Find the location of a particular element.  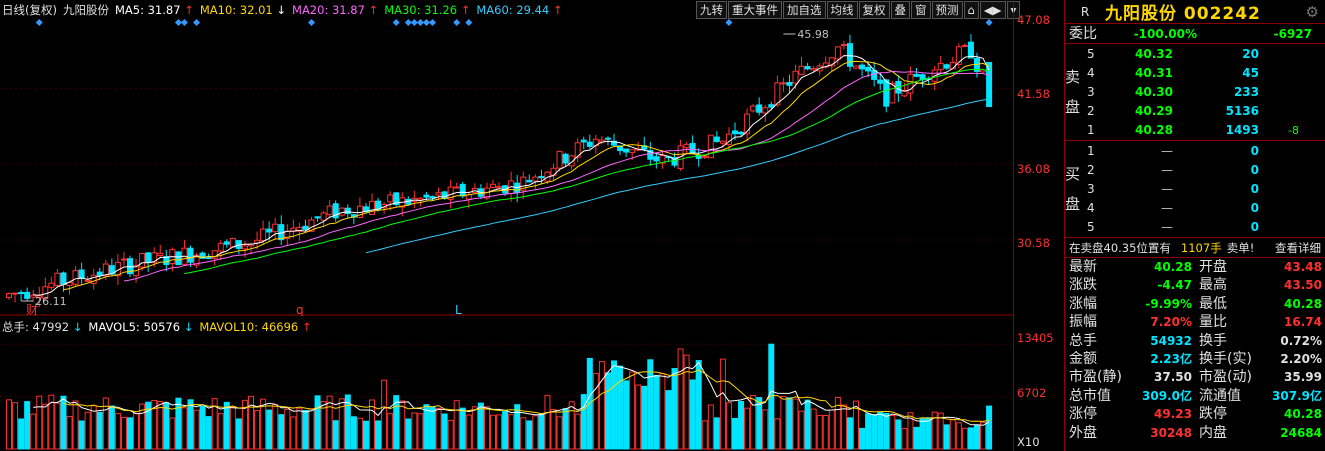

view-detail-link: 查看详细 is located at coordinates (1298, 247).